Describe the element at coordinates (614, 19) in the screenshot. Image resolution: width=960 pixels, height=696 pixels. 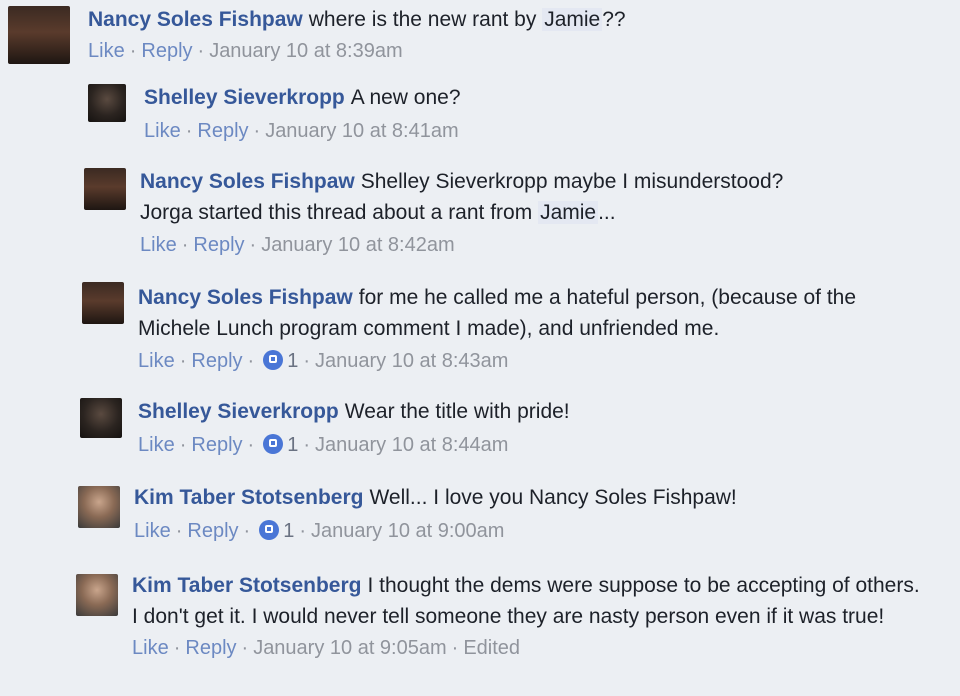
I see `comment-text: ??` at that location.